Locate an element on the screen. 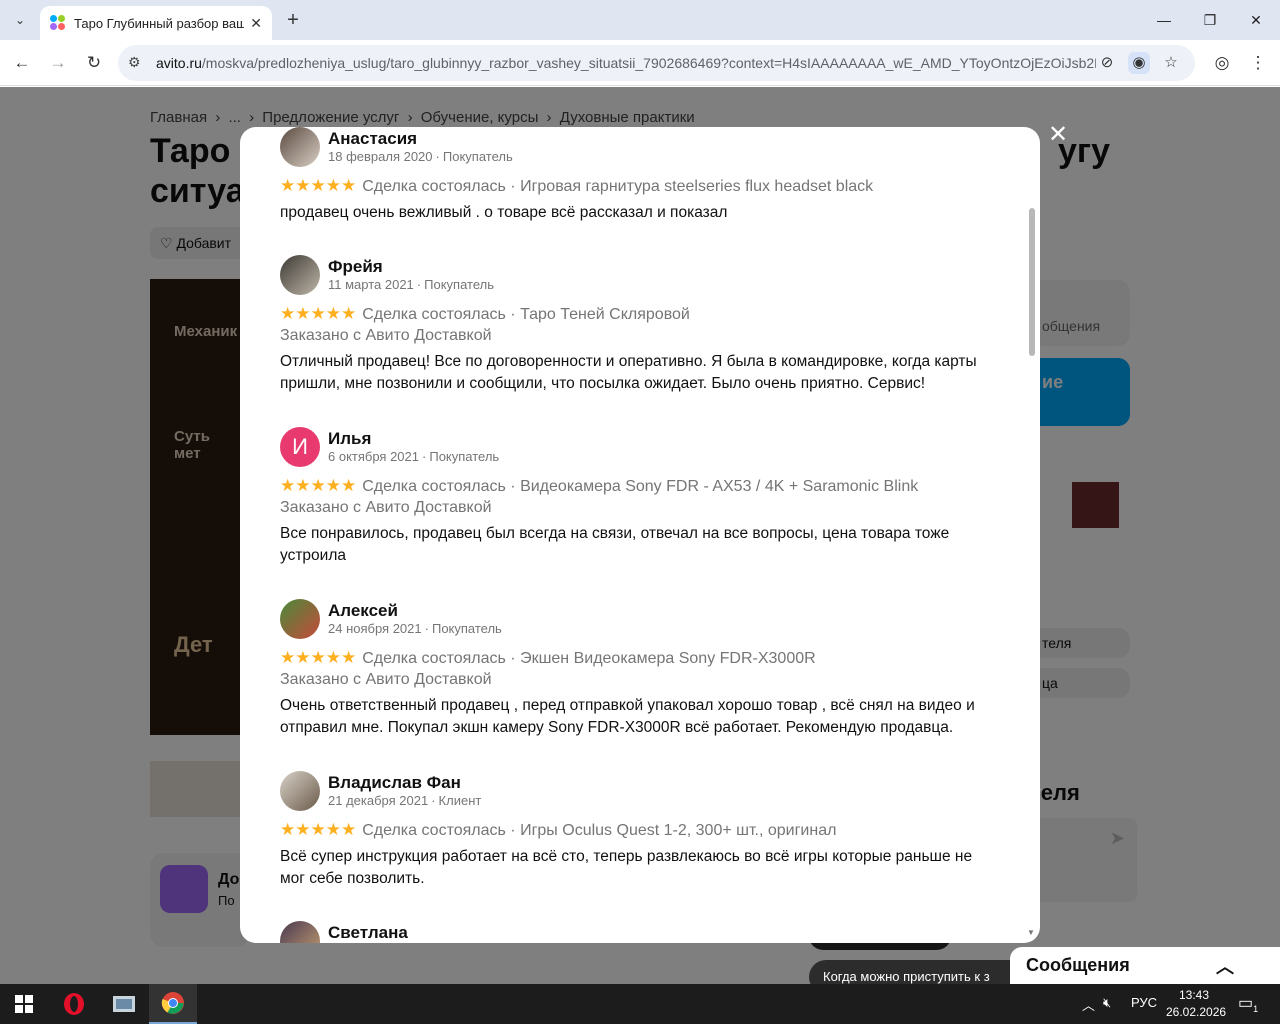  language-indicator: РУС is located at coordinates (1144, 1002).